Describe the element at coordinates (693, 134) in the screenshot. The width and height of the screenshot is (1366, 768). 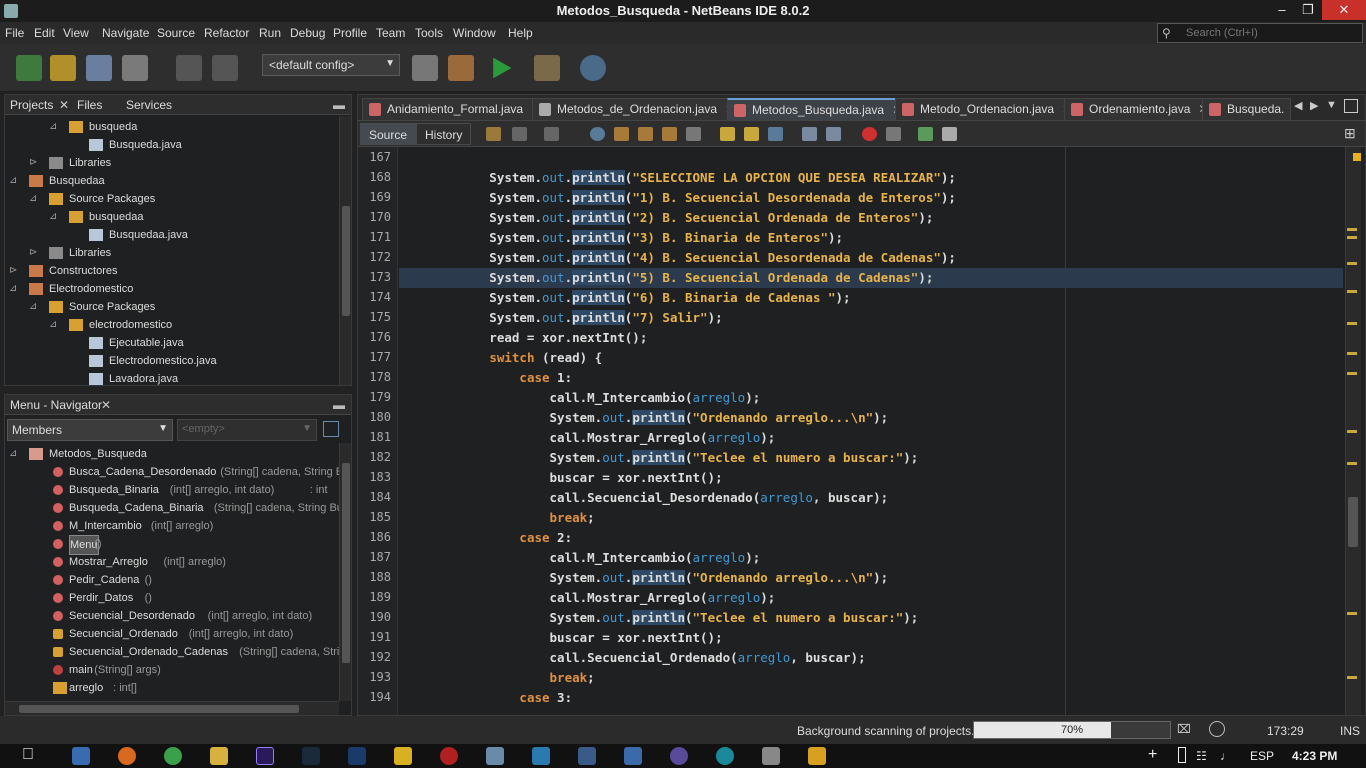
I see `toggle-highlight-icon` at that location.